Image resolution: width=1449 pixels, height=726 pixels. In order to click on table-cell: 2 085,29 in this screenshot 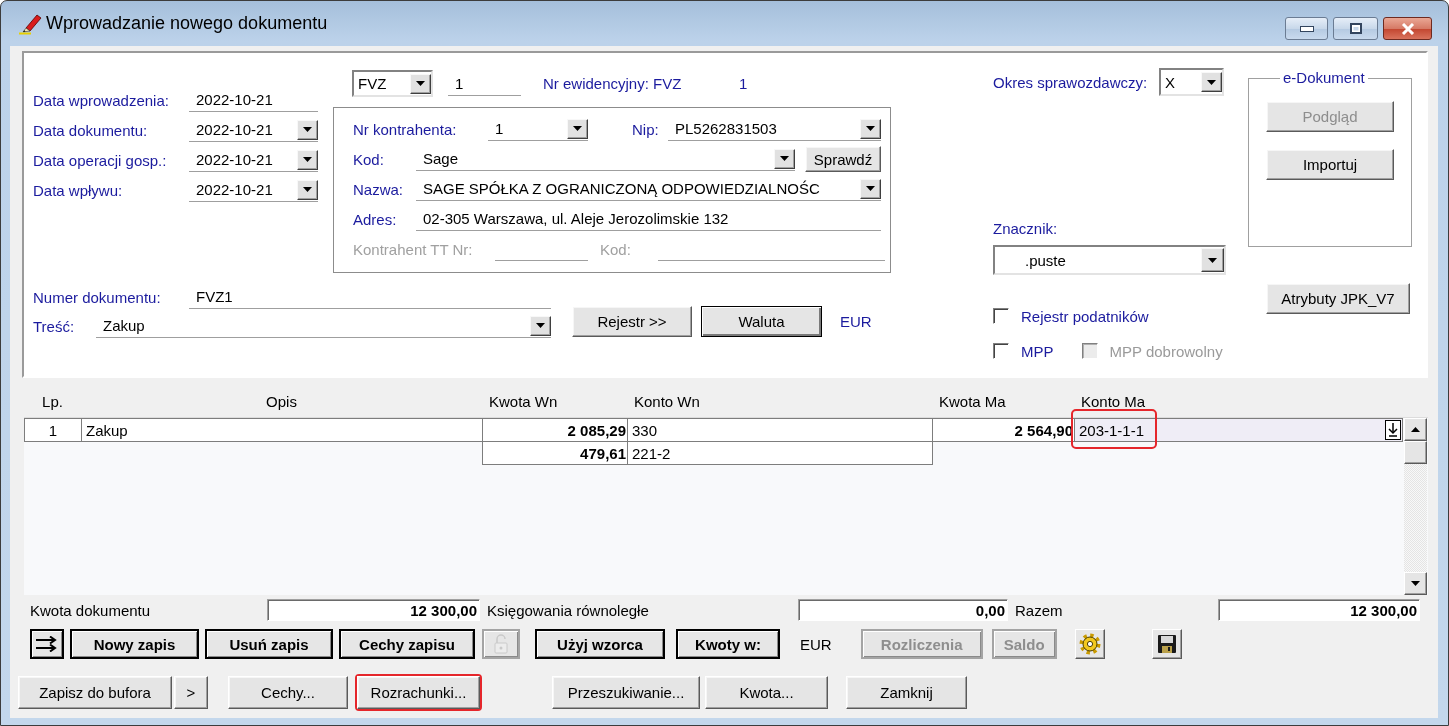, I will do `click(555, 430)`.